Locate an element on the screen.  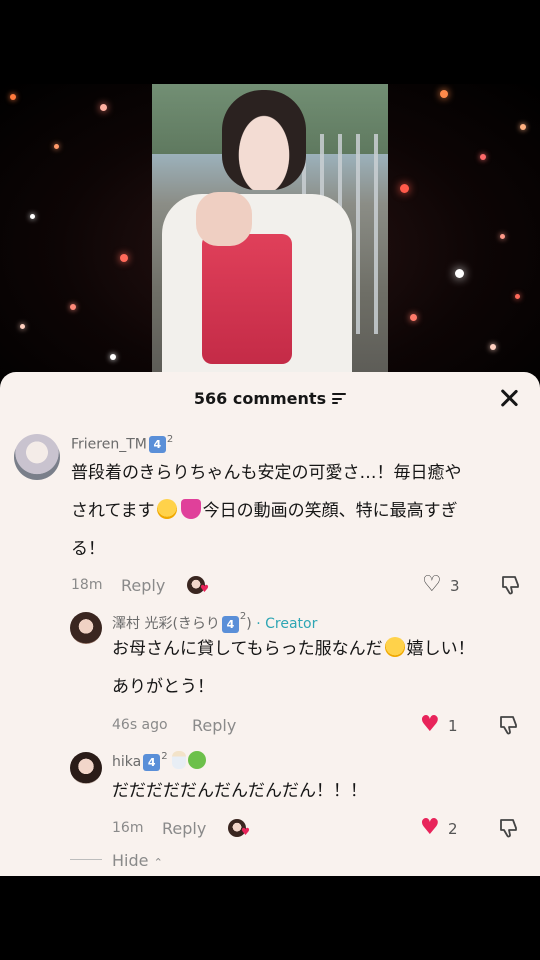
like-count: 3 is located at coordinates (455, 586).